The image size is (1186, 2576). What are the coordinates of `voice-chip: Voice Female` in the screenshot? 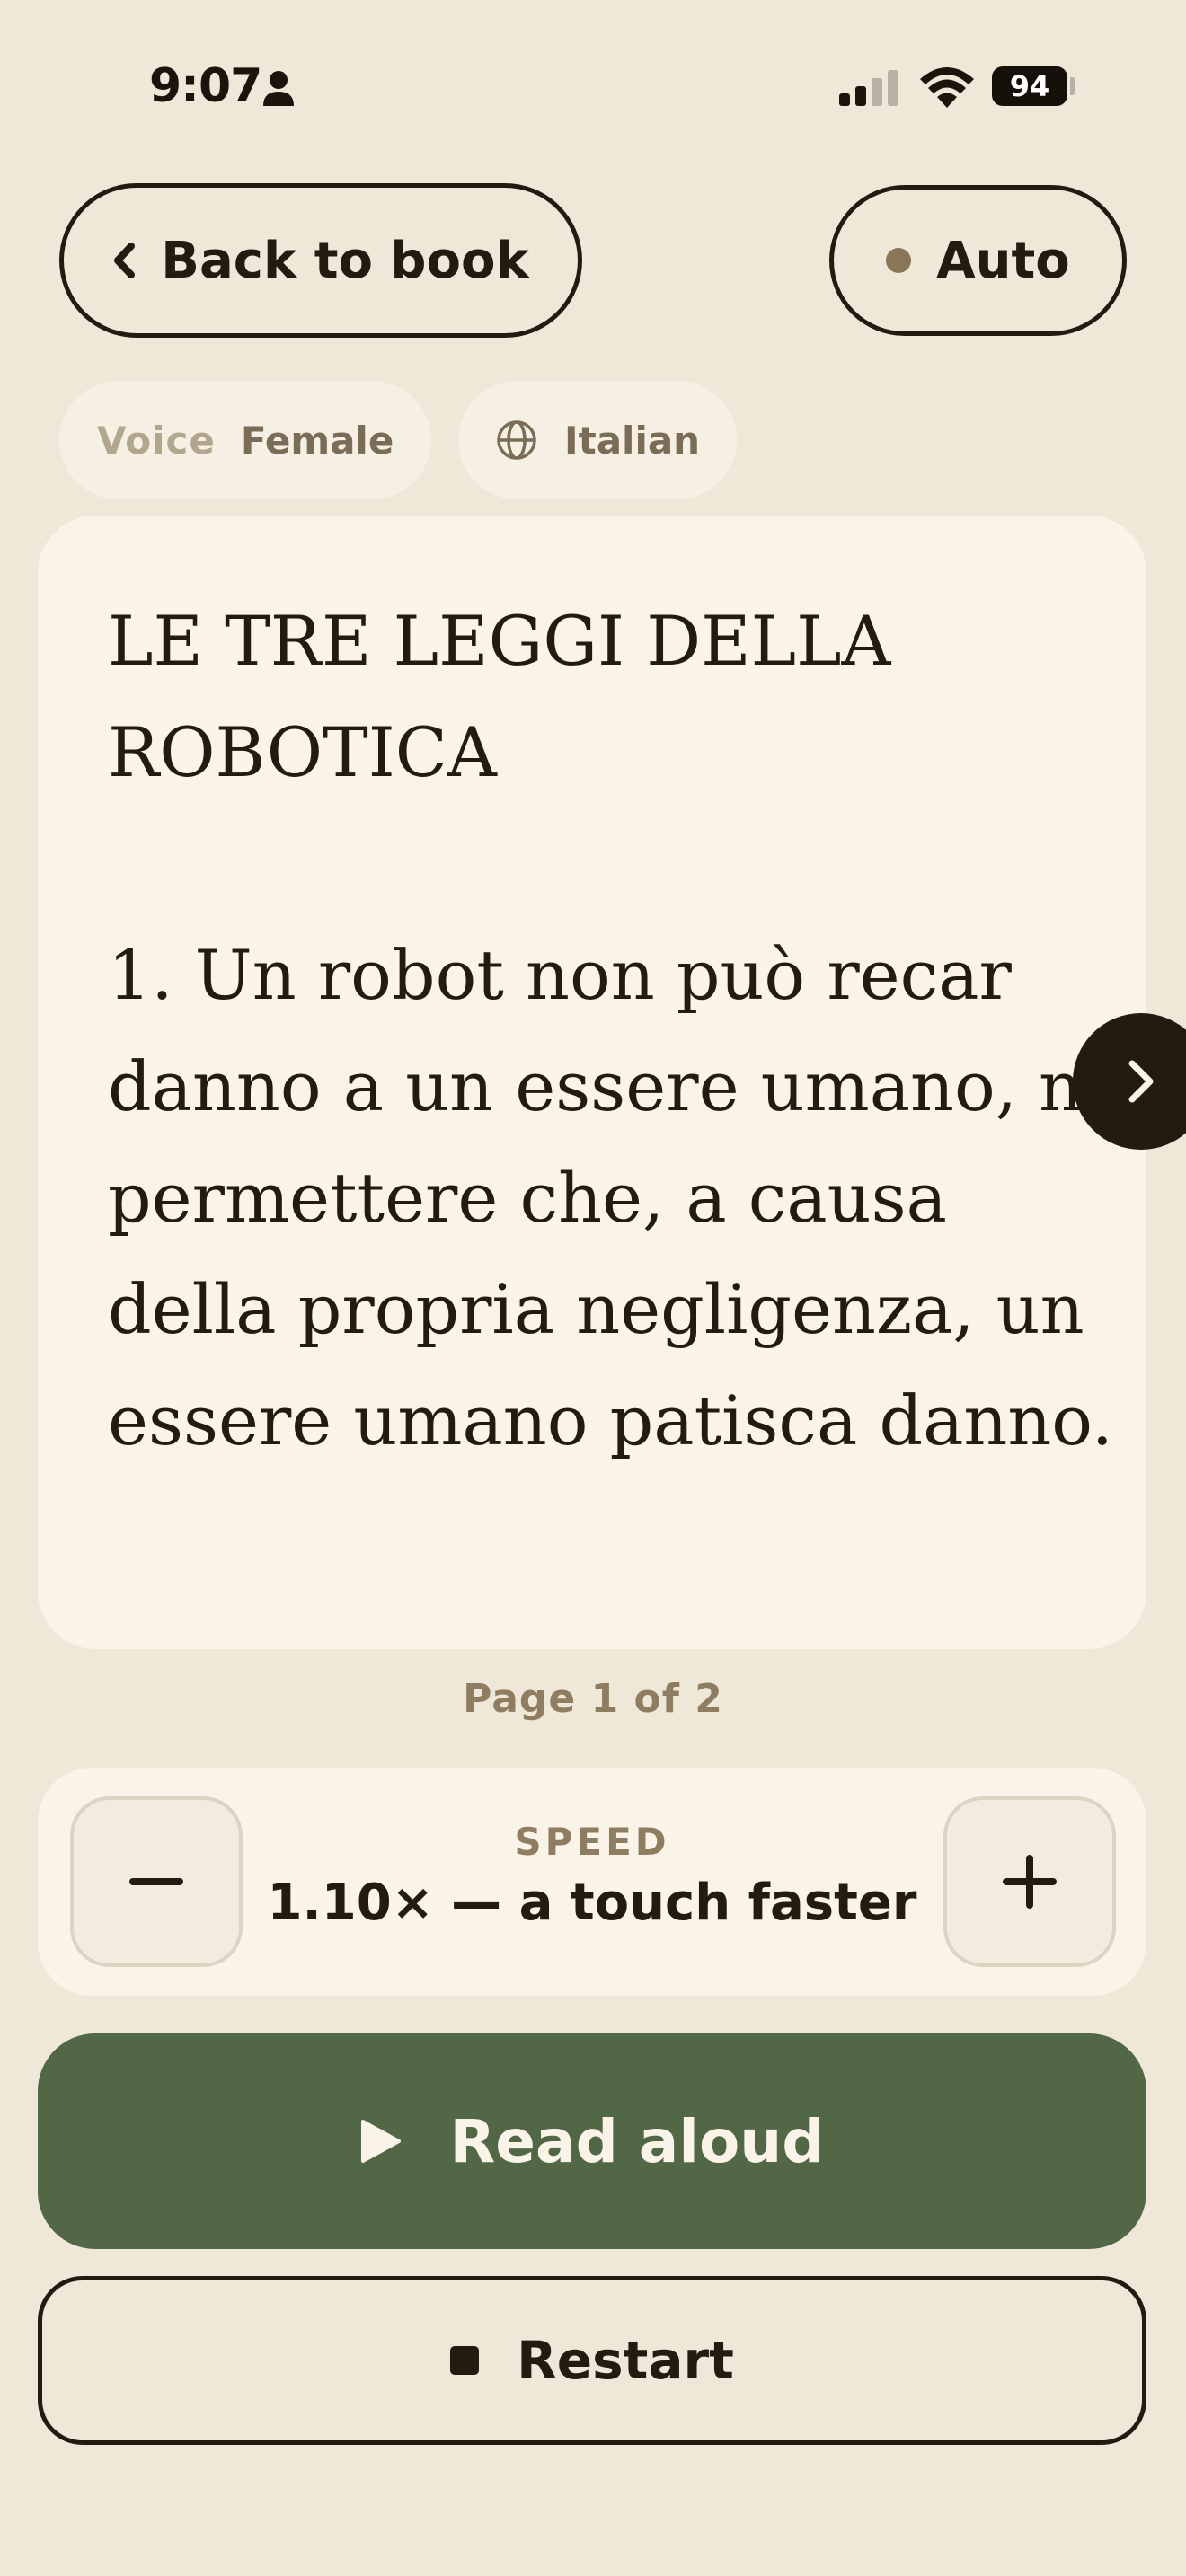 It's located at (245, 440).